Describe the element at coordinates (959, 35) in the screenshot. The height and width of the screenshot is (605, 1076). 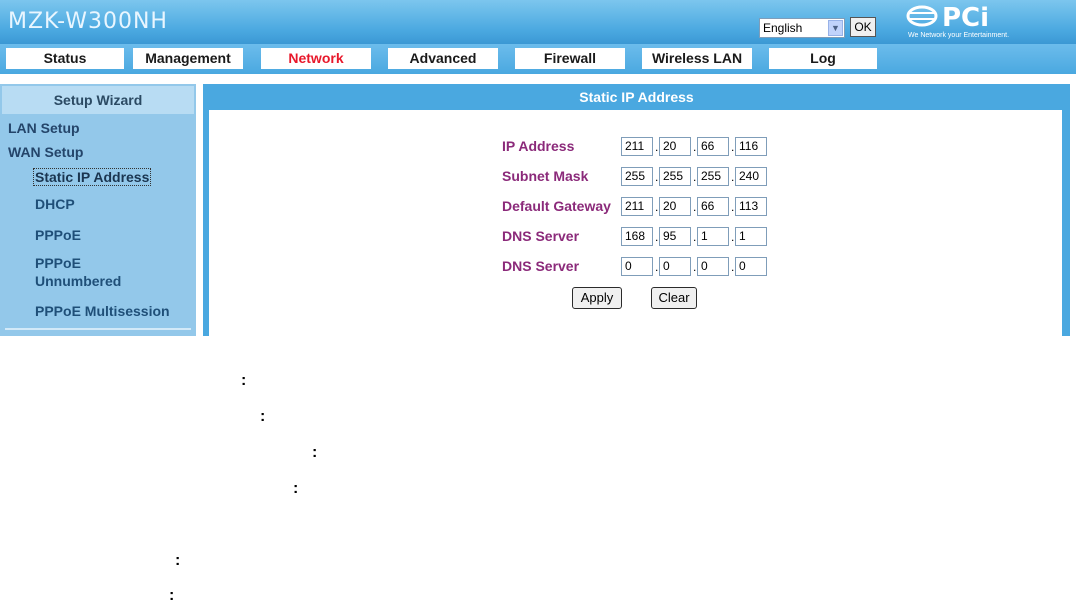
I see `logo-tagline: We Network your Entertainment.` at that location.